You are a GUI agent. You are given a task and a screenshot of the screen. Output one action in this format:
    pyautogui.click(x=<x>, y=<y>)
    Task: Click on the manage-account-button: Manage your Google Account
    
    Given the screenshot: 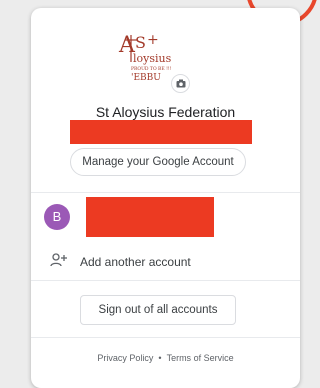 What is the action you would take?
    pyautogui.click(x=158, y=162)
    